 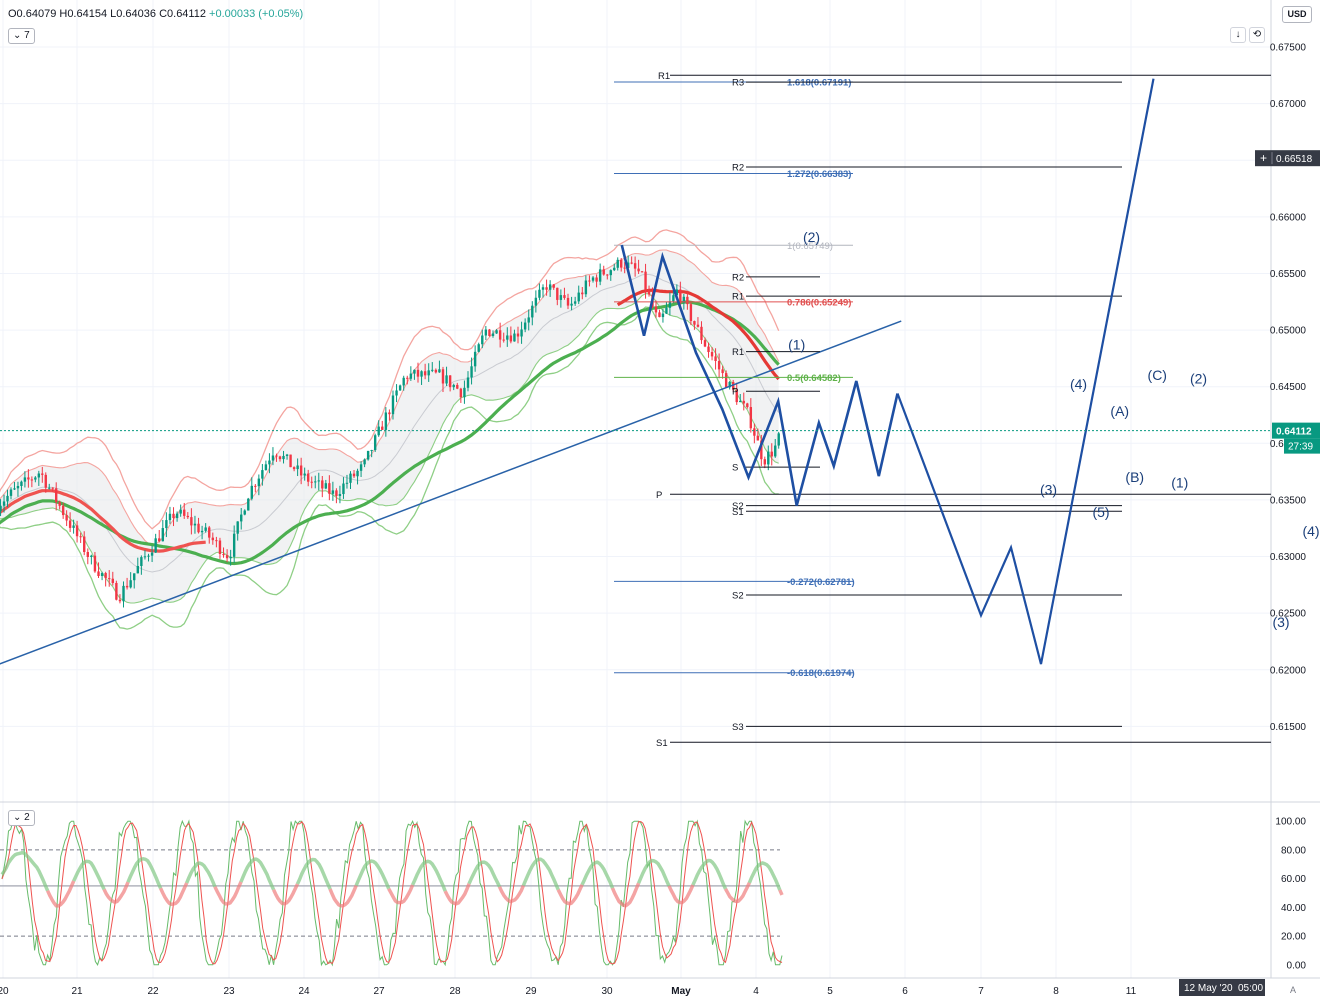 What do you see at coordinates (77, 991) in the screenshot?
I see `time-tick-label: 21` at bounding box center [77, 991].